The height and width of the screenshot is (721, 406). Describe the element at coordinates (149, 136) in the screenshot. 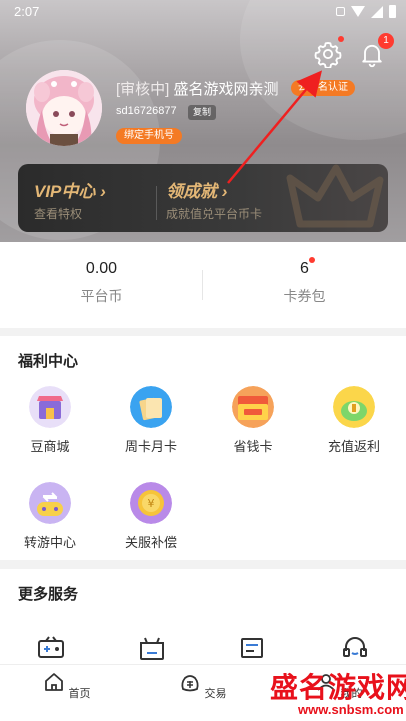

I see `bind-phone-button: 绑定手机号` at that location.